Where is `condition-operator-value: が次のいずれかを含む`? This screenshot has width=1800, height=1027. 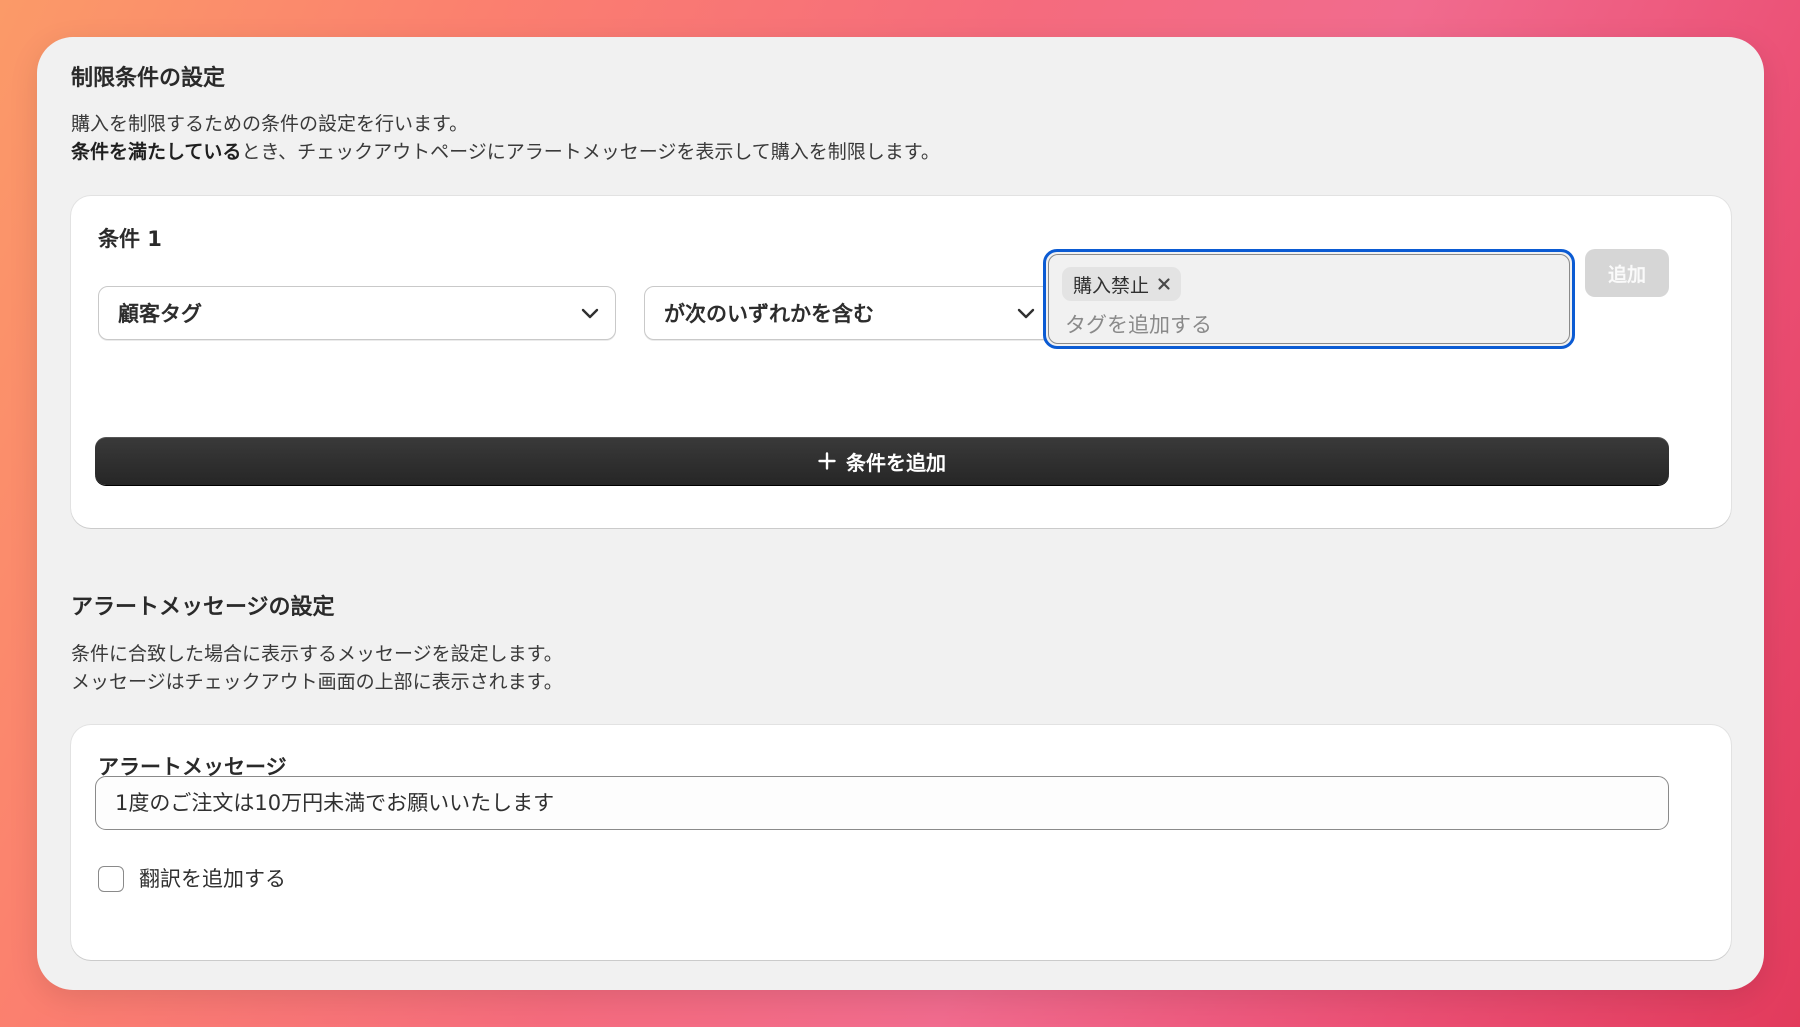 condition-operator-value: が次のいずれかを含む is located at coordinates (769, 314).